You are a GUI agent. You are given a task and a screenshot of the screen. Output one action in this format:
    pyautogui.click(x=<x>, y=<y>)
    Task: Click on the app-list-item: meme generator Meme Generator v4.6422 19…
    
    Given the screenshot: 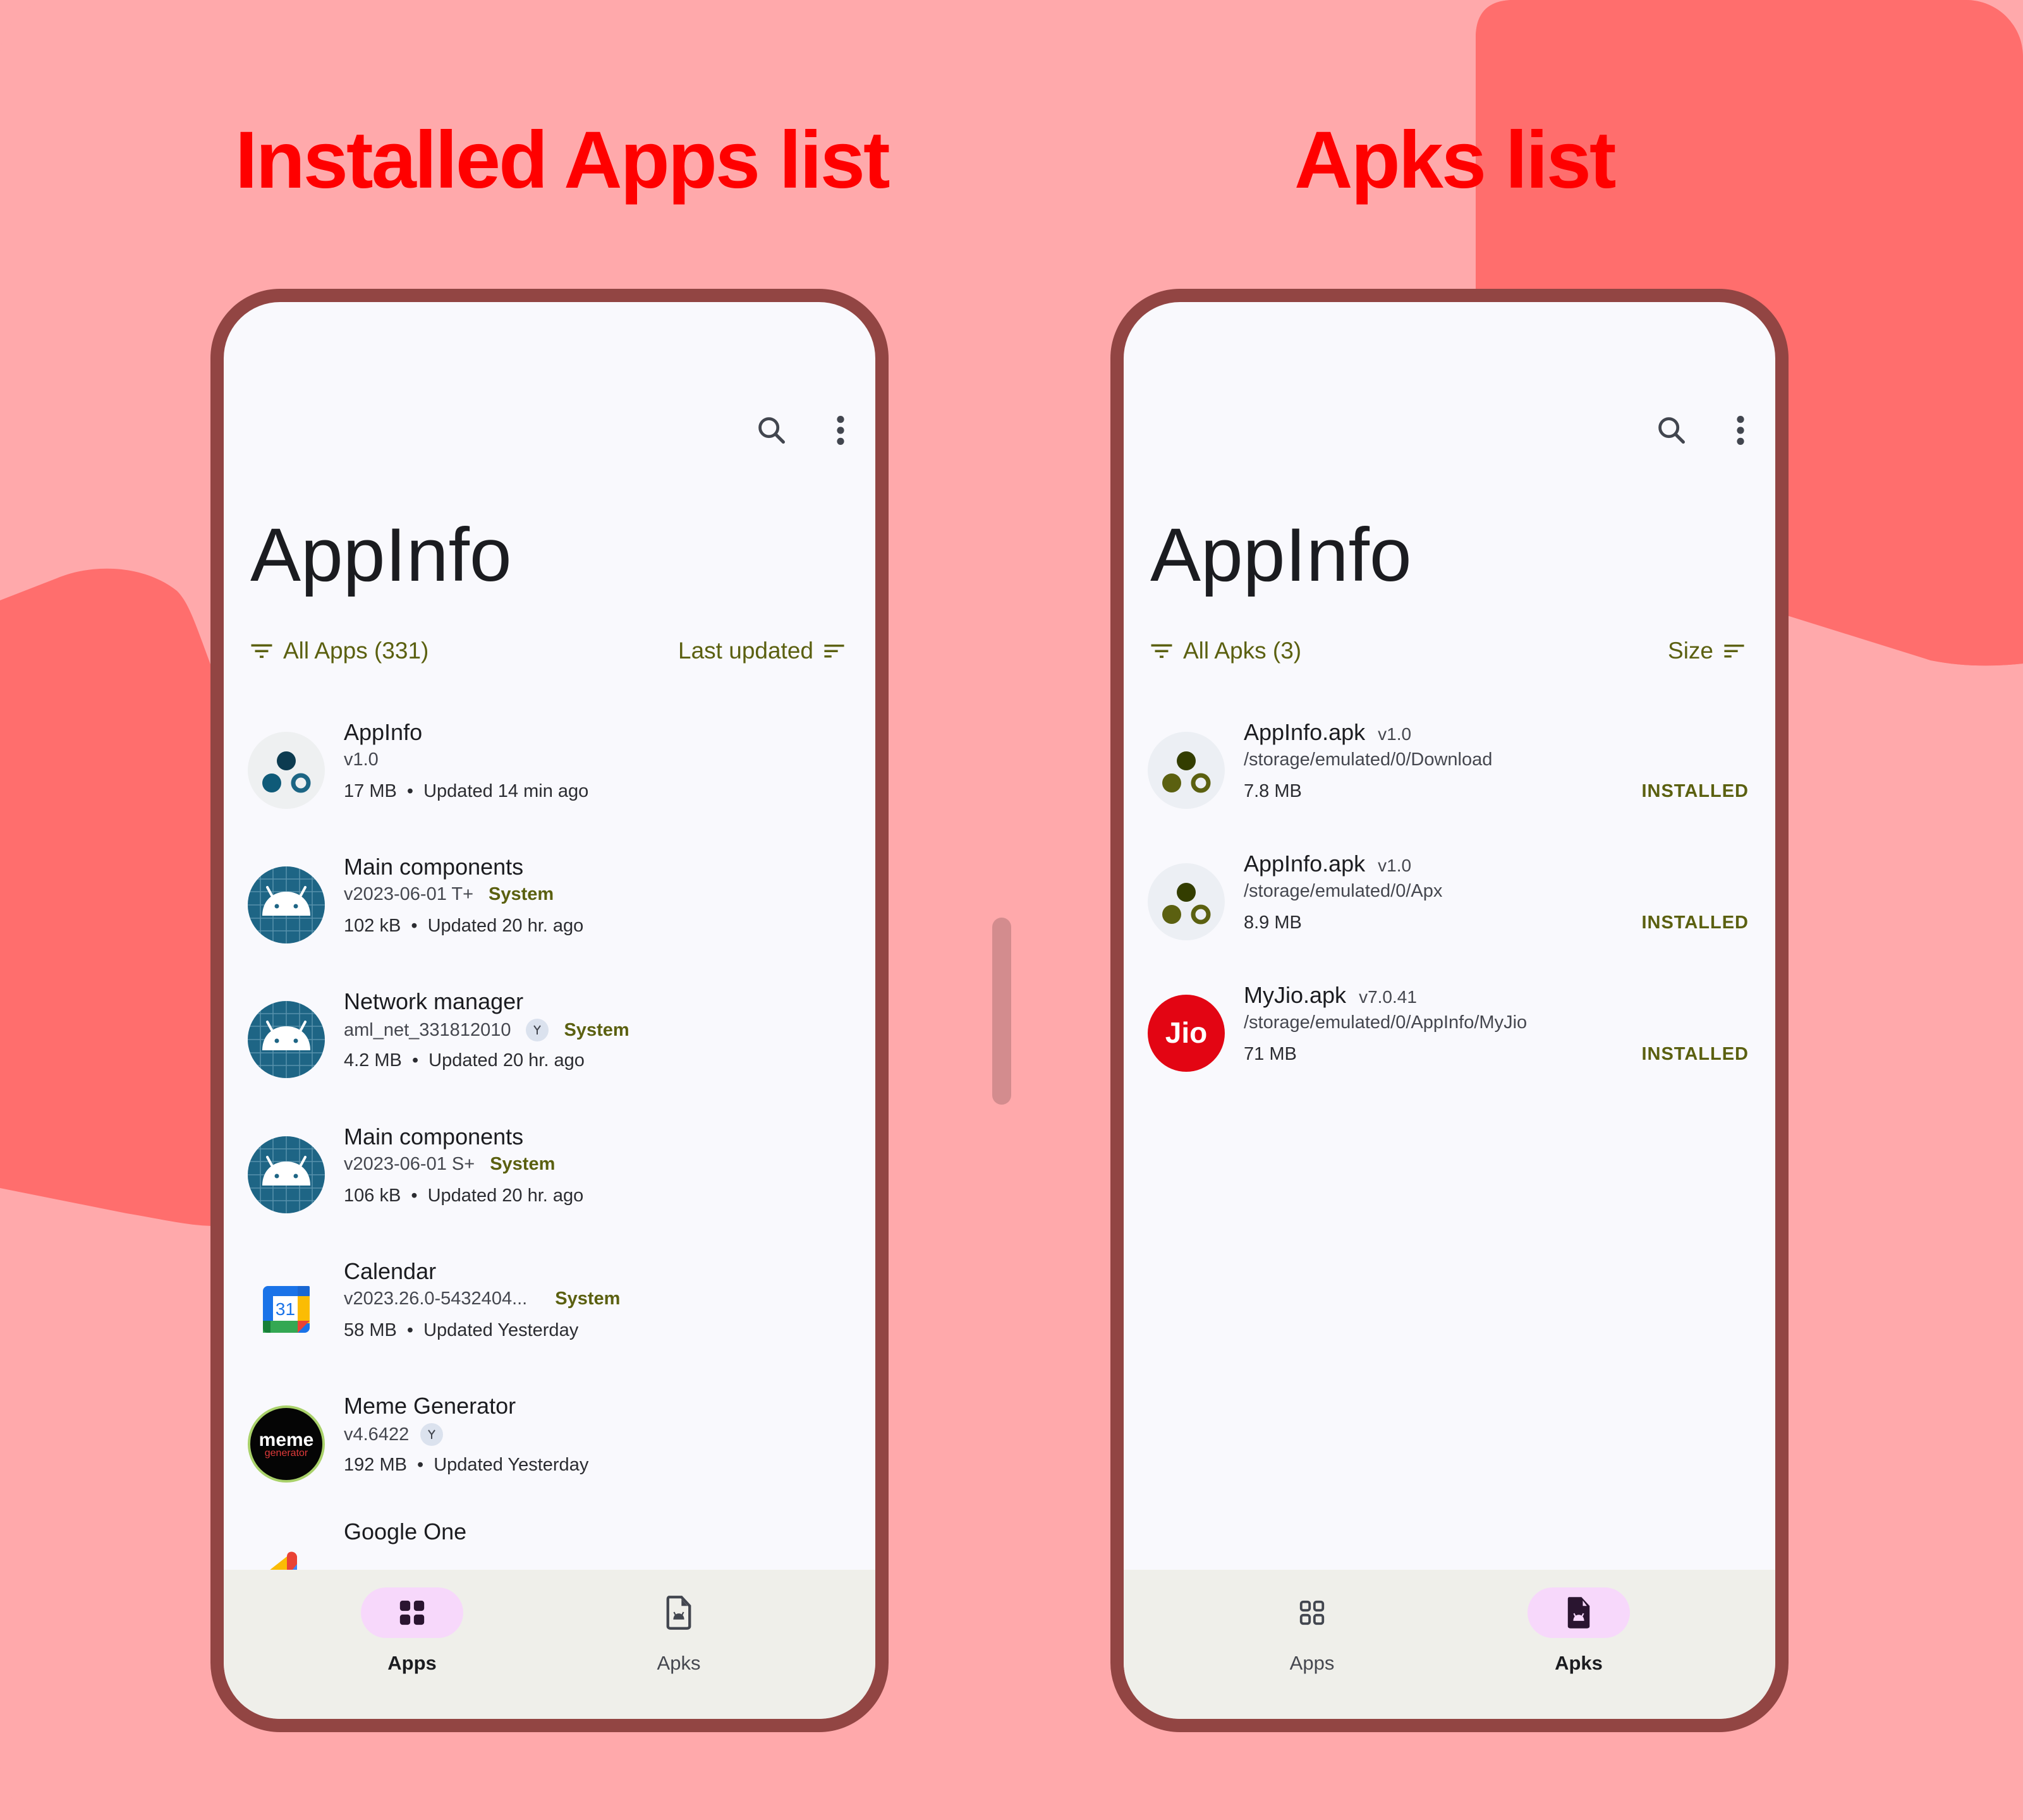 What is the action you would take?
    pyautogui.click(x=549, y=1466)
    